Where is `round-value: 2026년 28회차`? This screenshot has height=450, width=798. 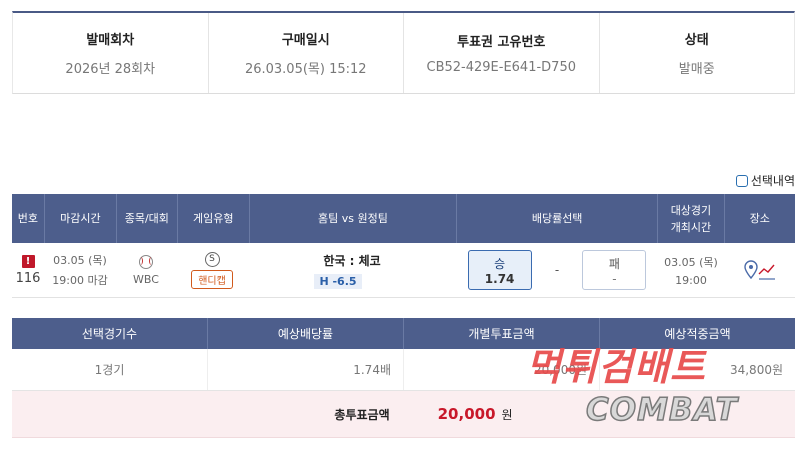
round-value: 2026년 28회차 is located at coordinates (110, 69).